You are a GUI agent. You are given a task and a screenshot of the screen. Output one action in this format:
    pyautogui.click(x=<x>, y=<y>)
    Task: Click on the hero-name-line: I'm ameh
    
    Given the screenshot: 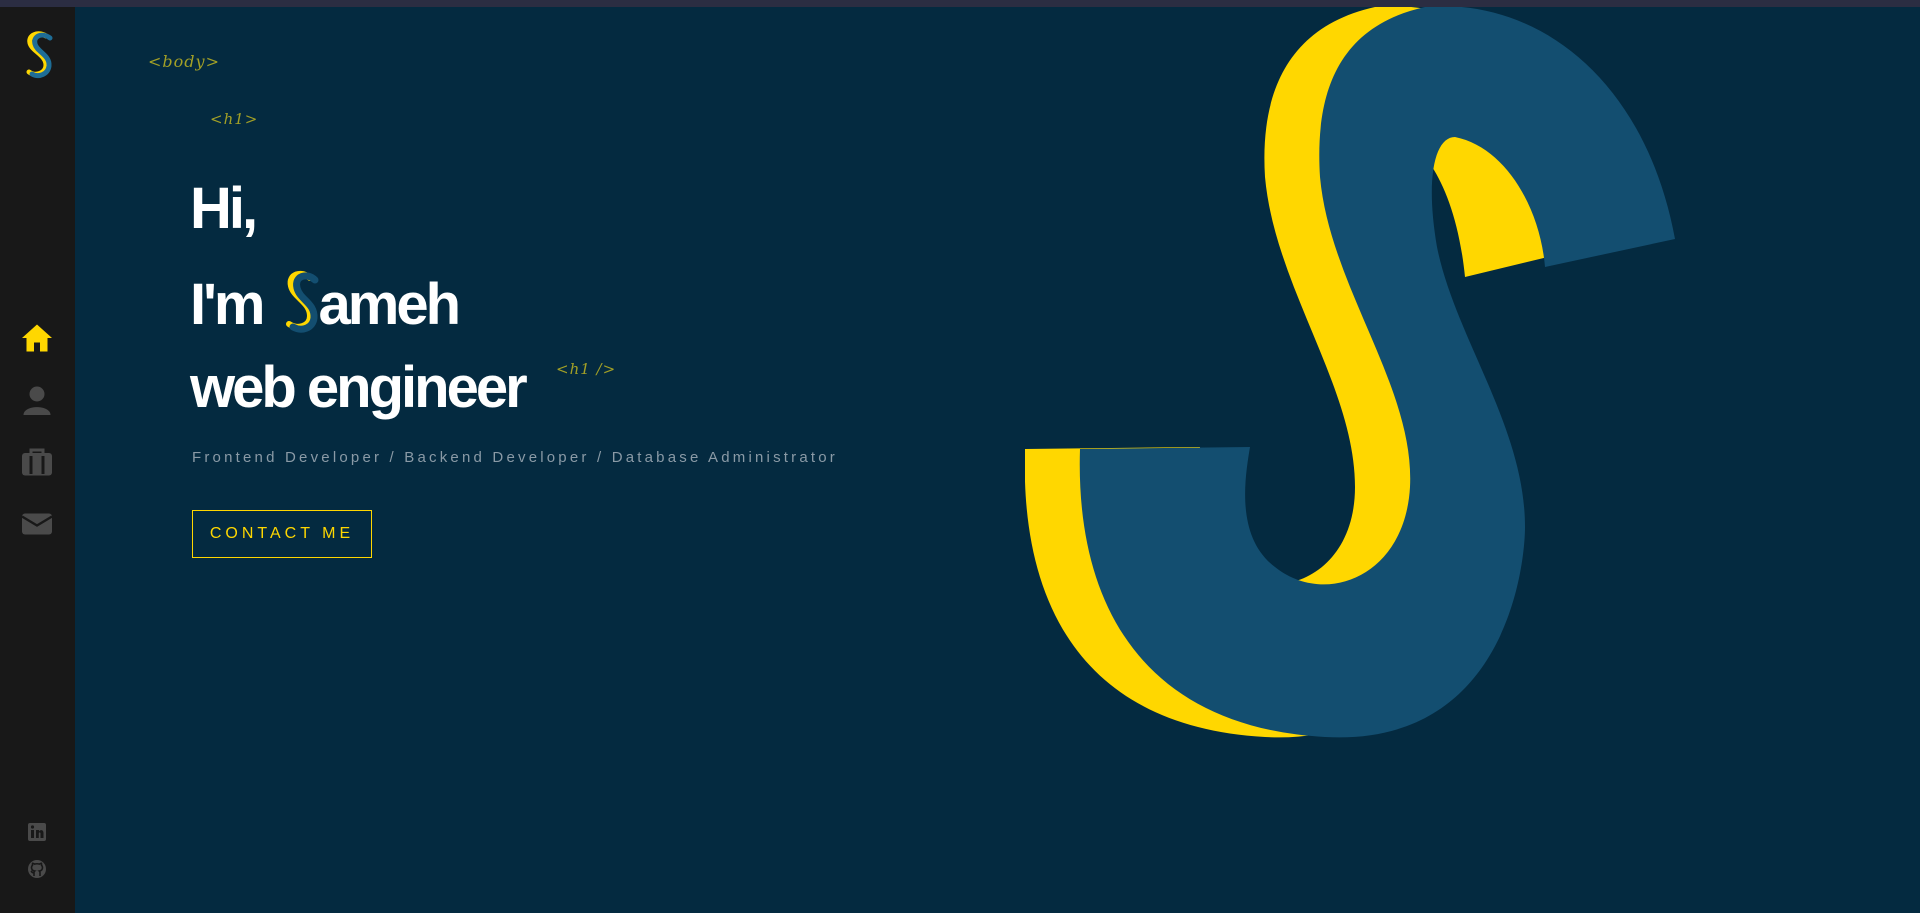 What is the action you would take?
    pyautogui.click(x=325, y=301)
    